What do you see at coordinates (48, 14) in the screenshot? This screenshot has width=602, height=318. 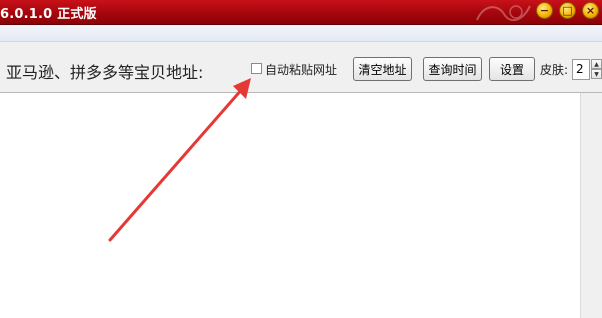 I see `window-title: 6.0.1.0 正式版` at bounding box center [48, 14].